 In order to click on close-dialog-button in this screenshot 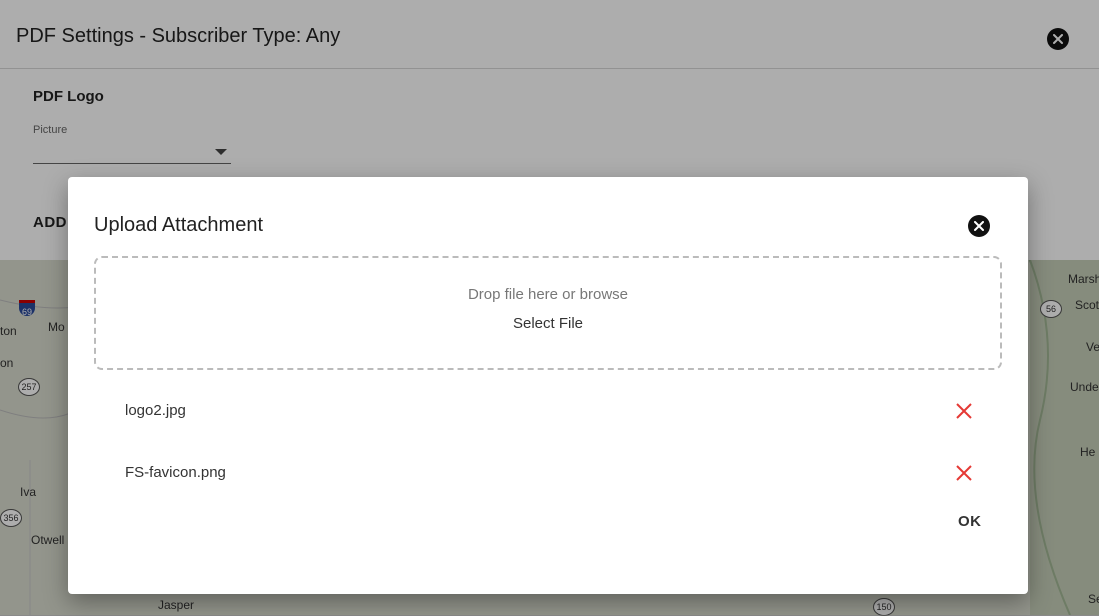, I will do `click(979, 226)`.